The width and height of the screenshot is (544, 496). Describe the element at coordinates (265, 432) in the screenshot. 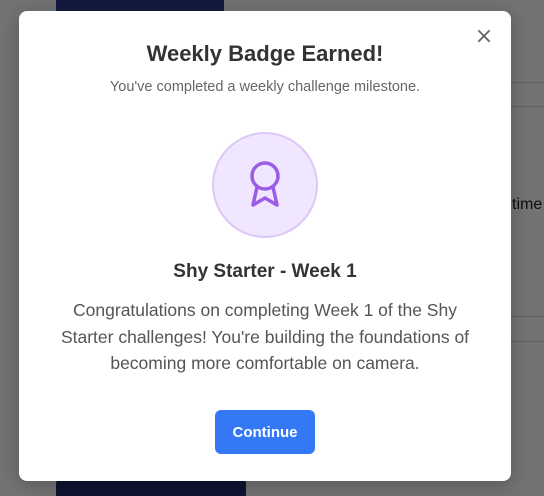

I see `continue-button: Continue` at that location.